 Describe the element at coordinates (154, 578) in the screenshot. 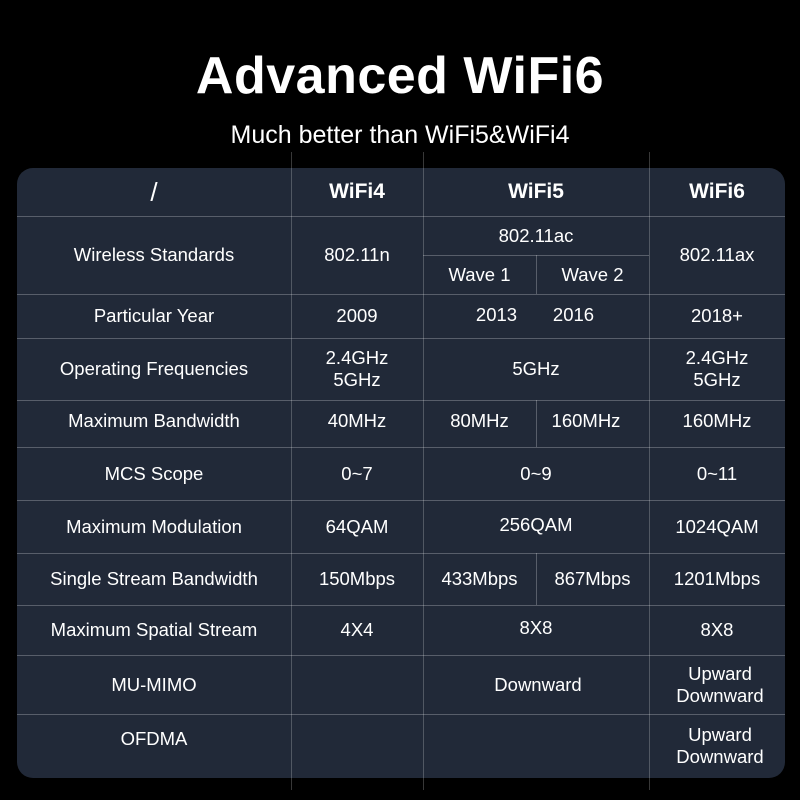

I see `row-label: Single Stream Bandwidth` at that location.